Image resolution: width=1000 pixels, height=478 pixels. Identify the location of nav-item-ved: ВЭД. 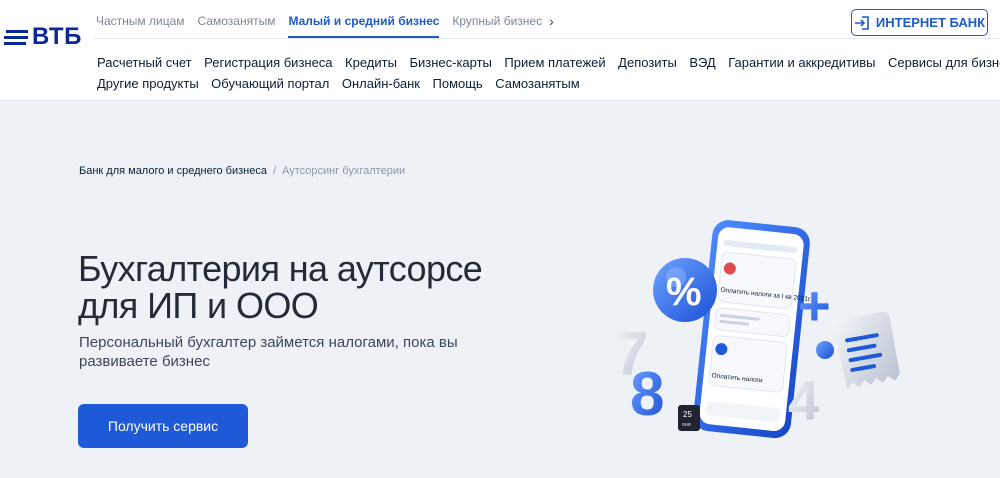
(702, 62).